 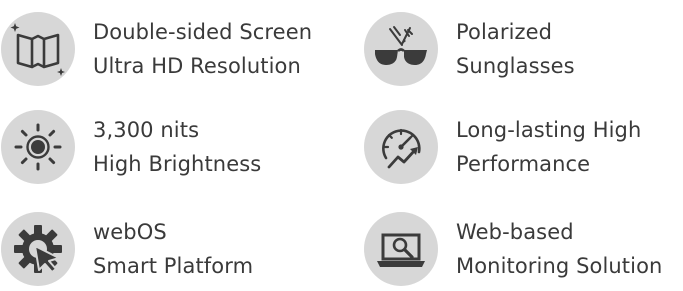 I want to click on feature-polarized-sunglasses: Polarized Sunglasses, so click(x=523, y=50).